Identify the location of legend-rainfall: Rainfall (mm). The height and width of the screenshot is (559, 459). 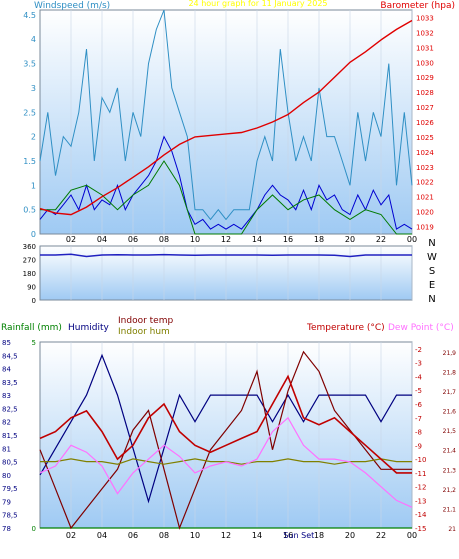
(31, 328).